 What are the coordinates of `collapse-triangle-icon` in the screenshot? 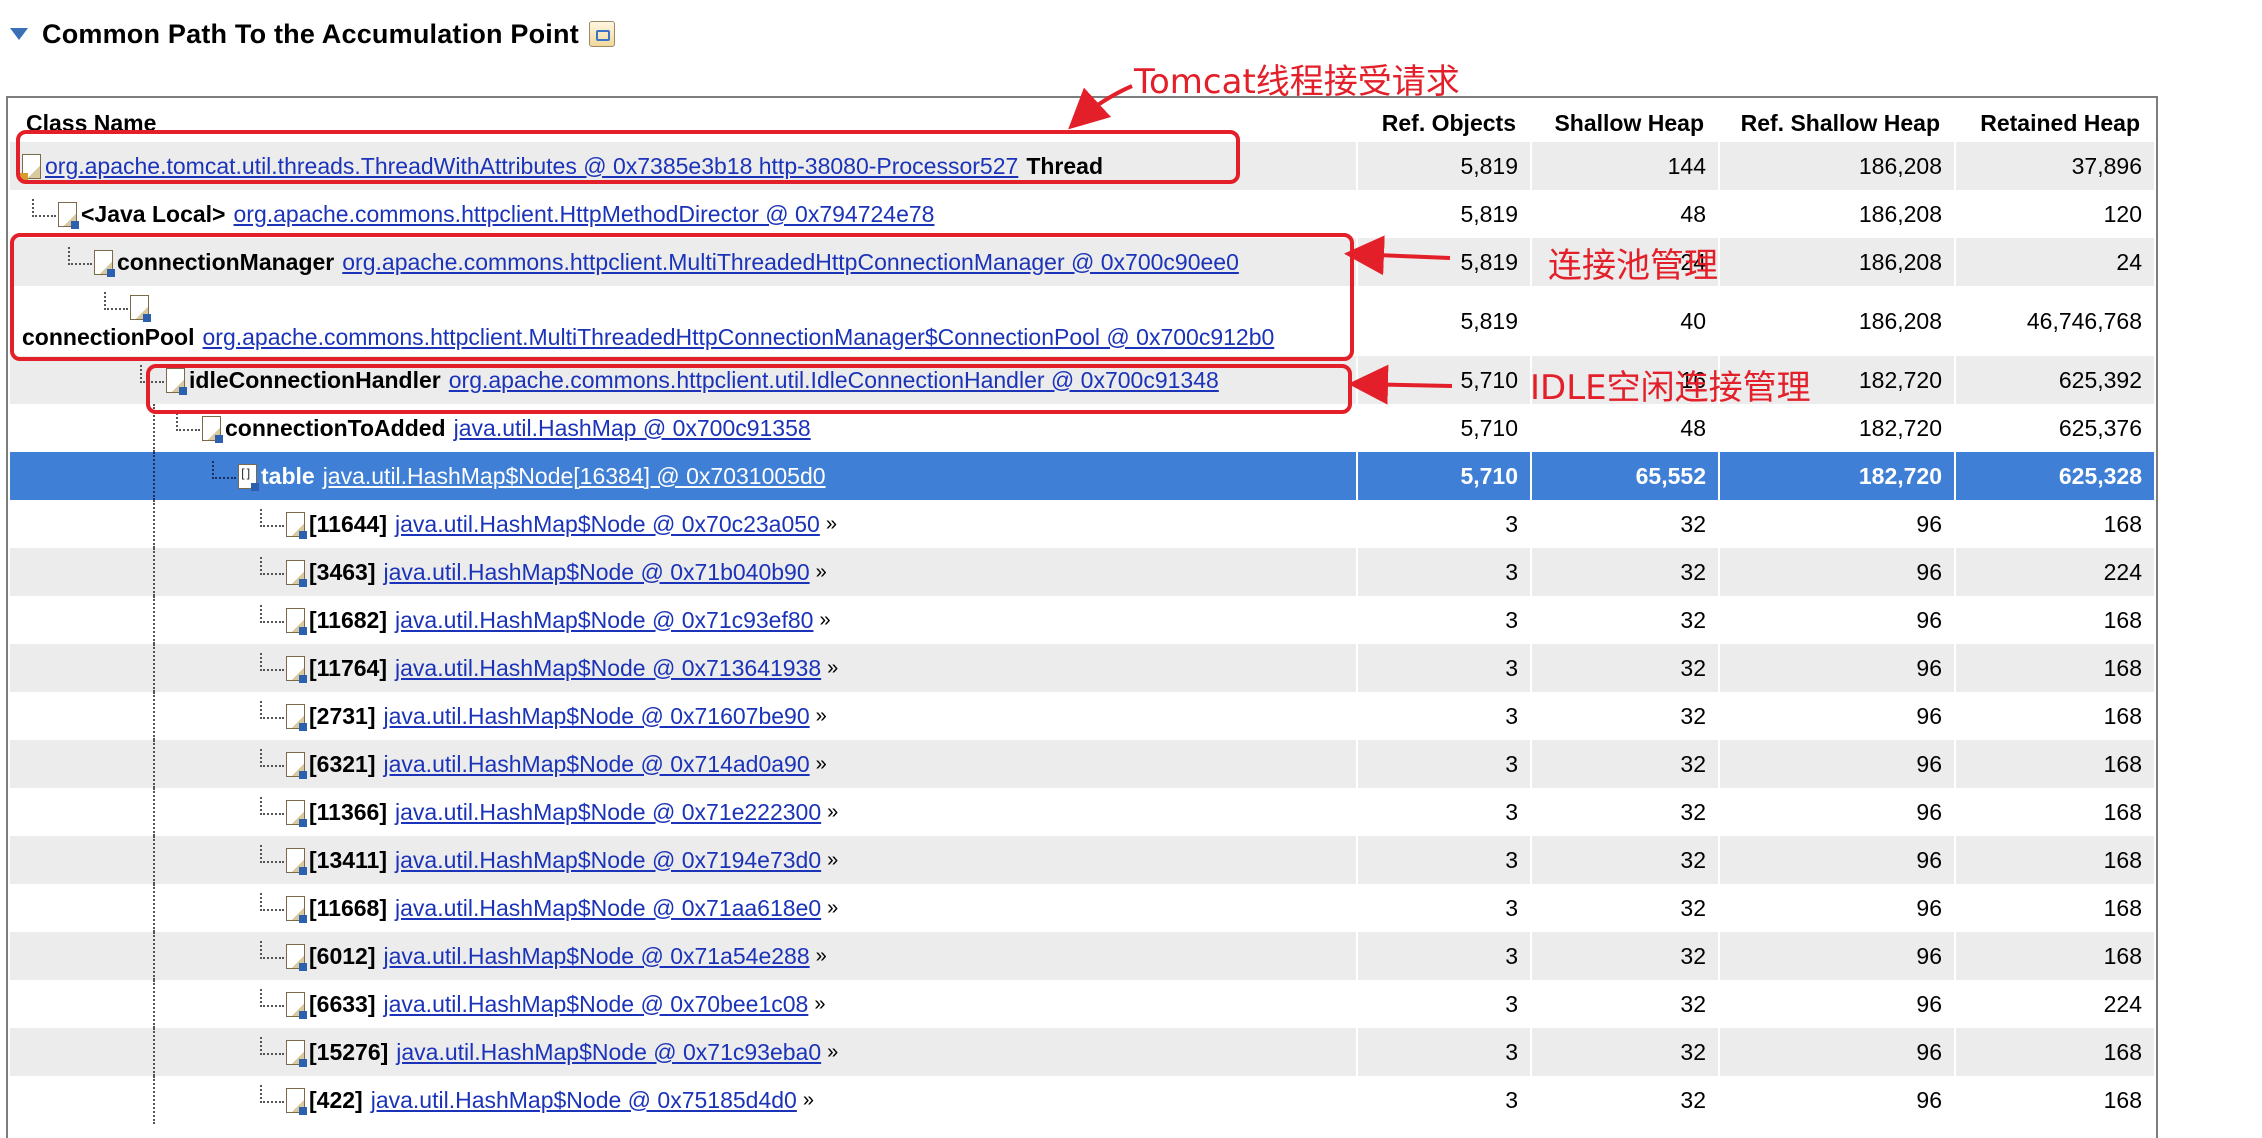 It's located at (19, 34).